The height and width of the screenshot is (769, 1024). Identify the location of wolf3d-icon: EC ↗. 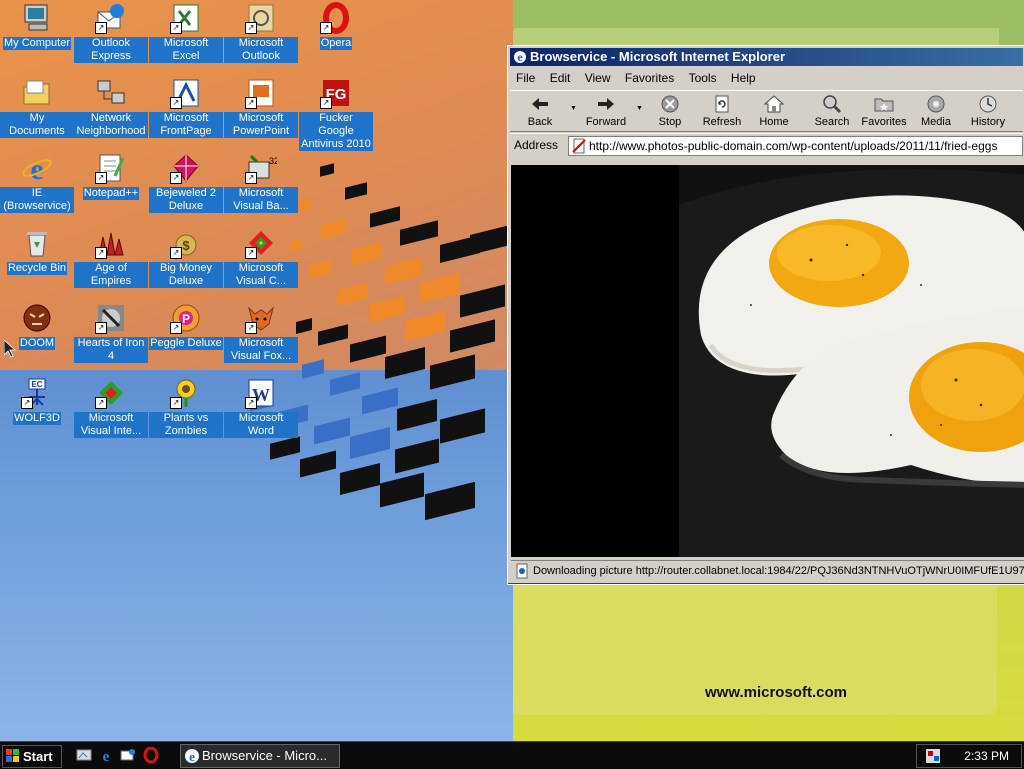
(37, 393).